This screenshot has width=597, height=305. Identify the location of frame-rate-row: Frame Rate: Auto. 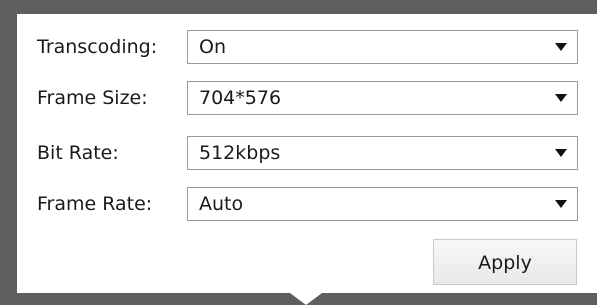
(307, 204).